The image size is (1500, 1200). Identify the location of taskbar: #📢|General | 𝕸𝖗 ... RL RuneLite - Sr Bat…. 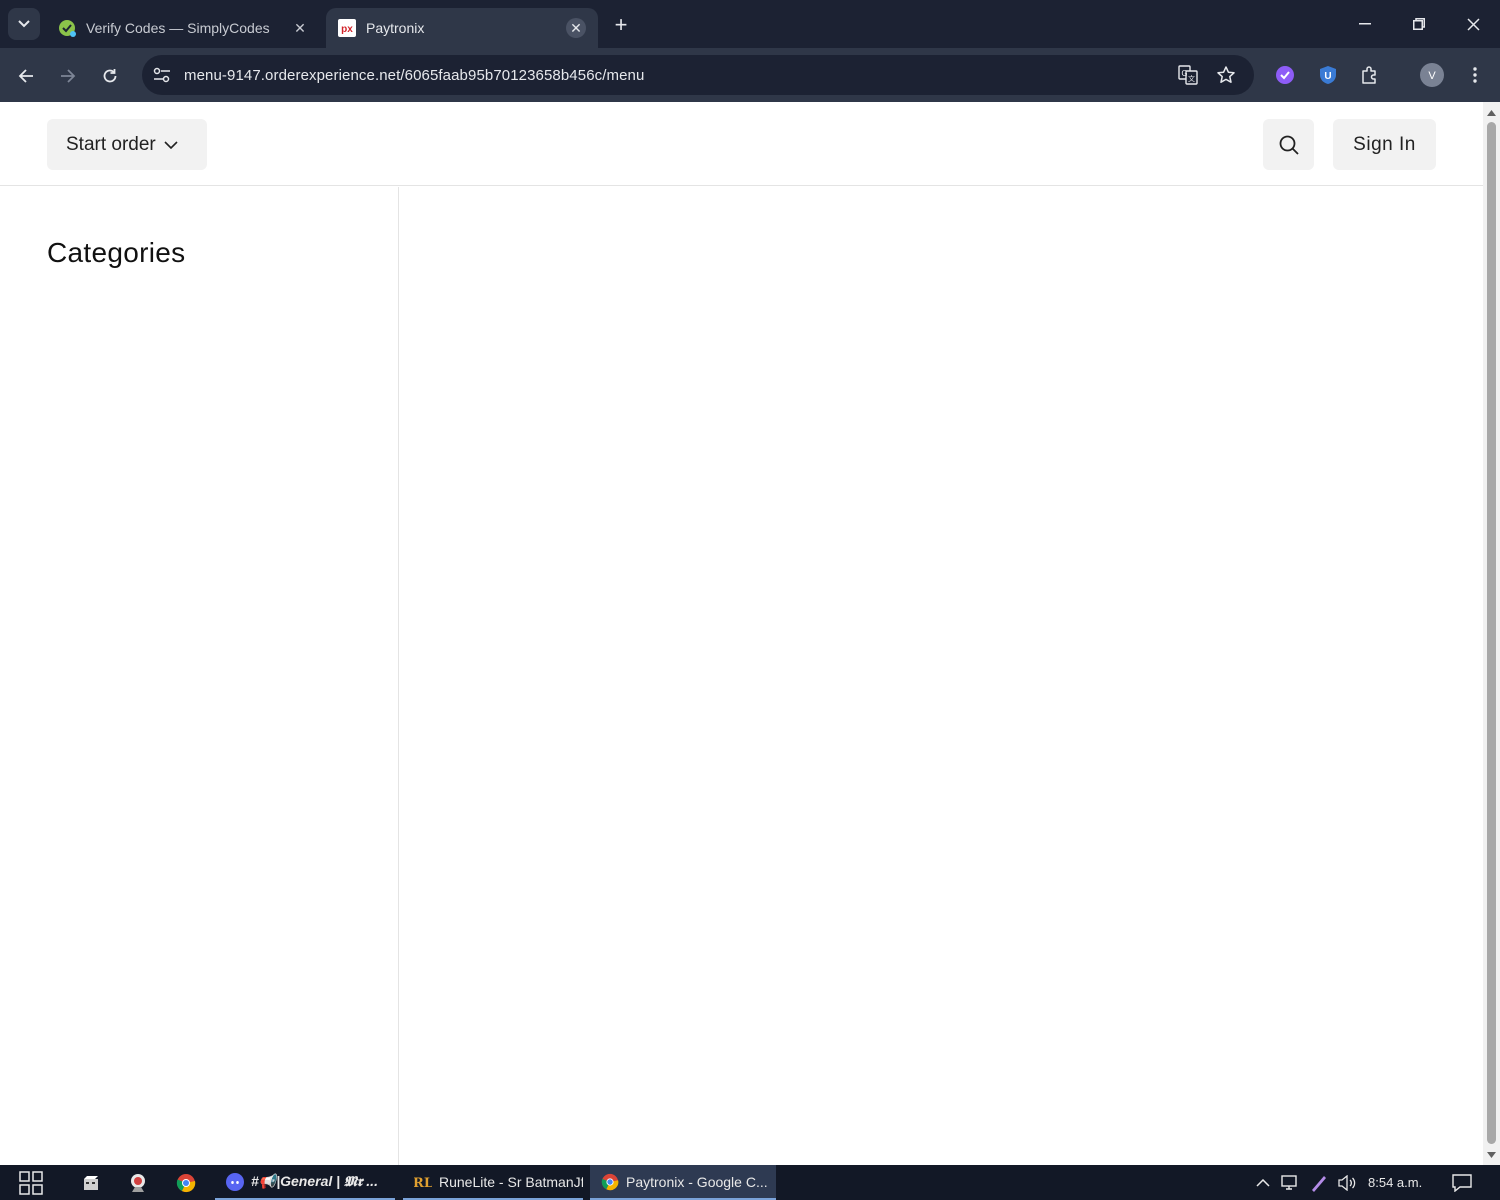
(750, 1182).